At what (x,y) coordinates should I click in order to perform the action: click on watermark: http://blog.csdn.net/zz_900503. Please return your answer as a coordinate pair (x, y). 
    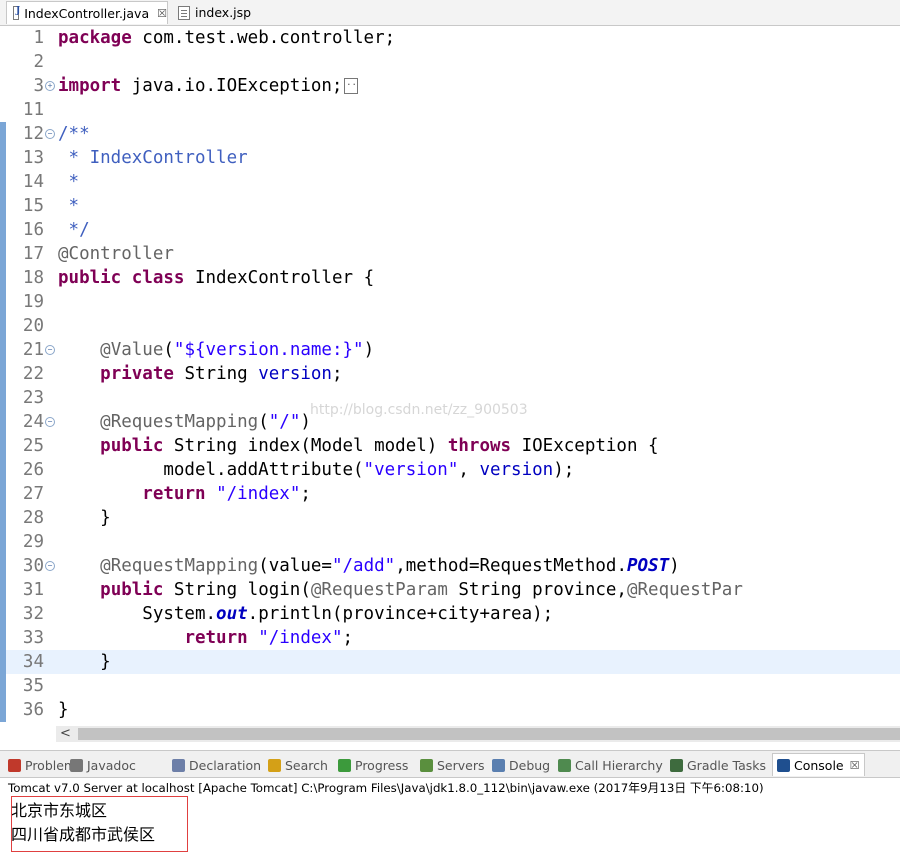
    Looking at the image, I should click on (419, 410).